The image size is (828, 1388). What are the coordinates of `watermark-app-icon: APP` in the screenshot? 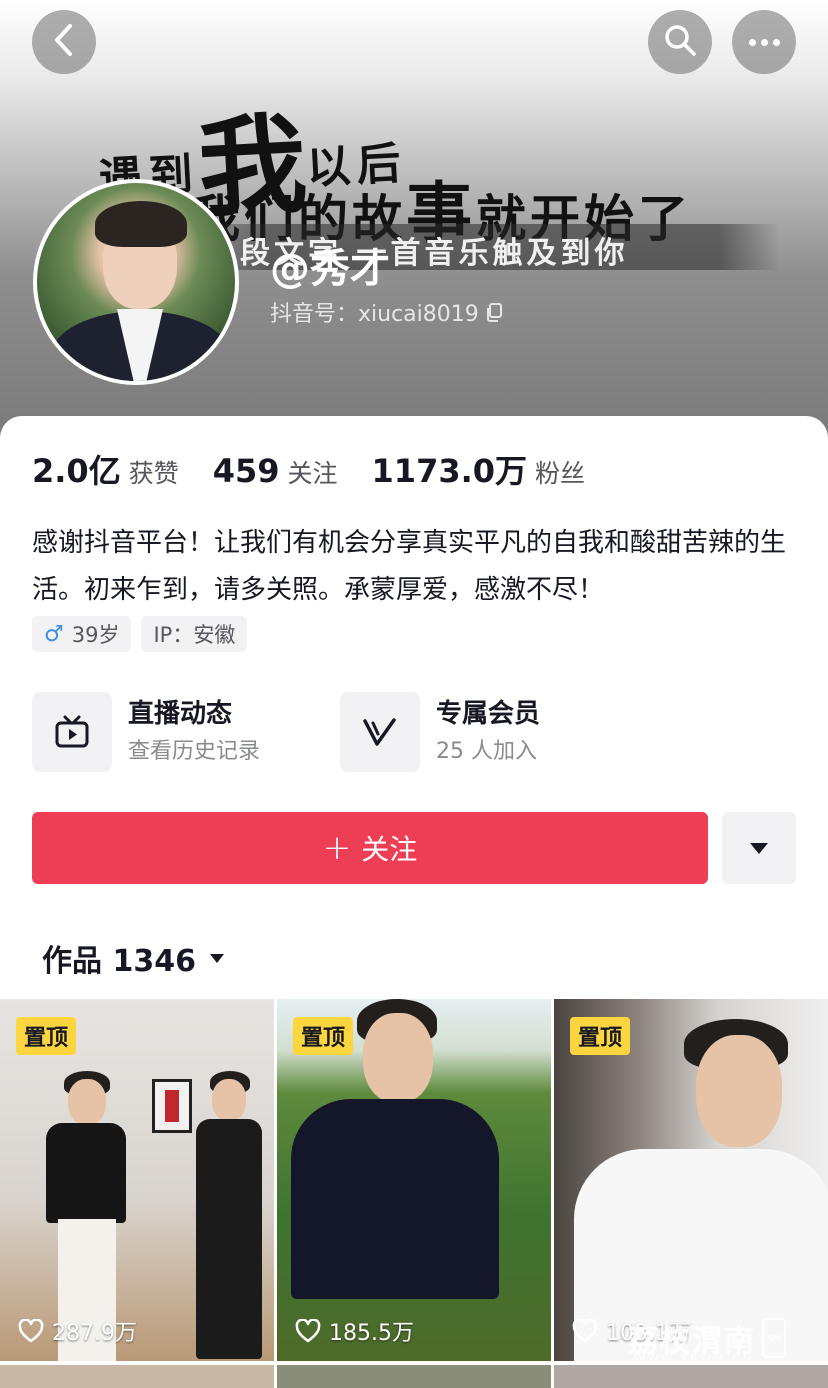 It's located at (774, 1338).